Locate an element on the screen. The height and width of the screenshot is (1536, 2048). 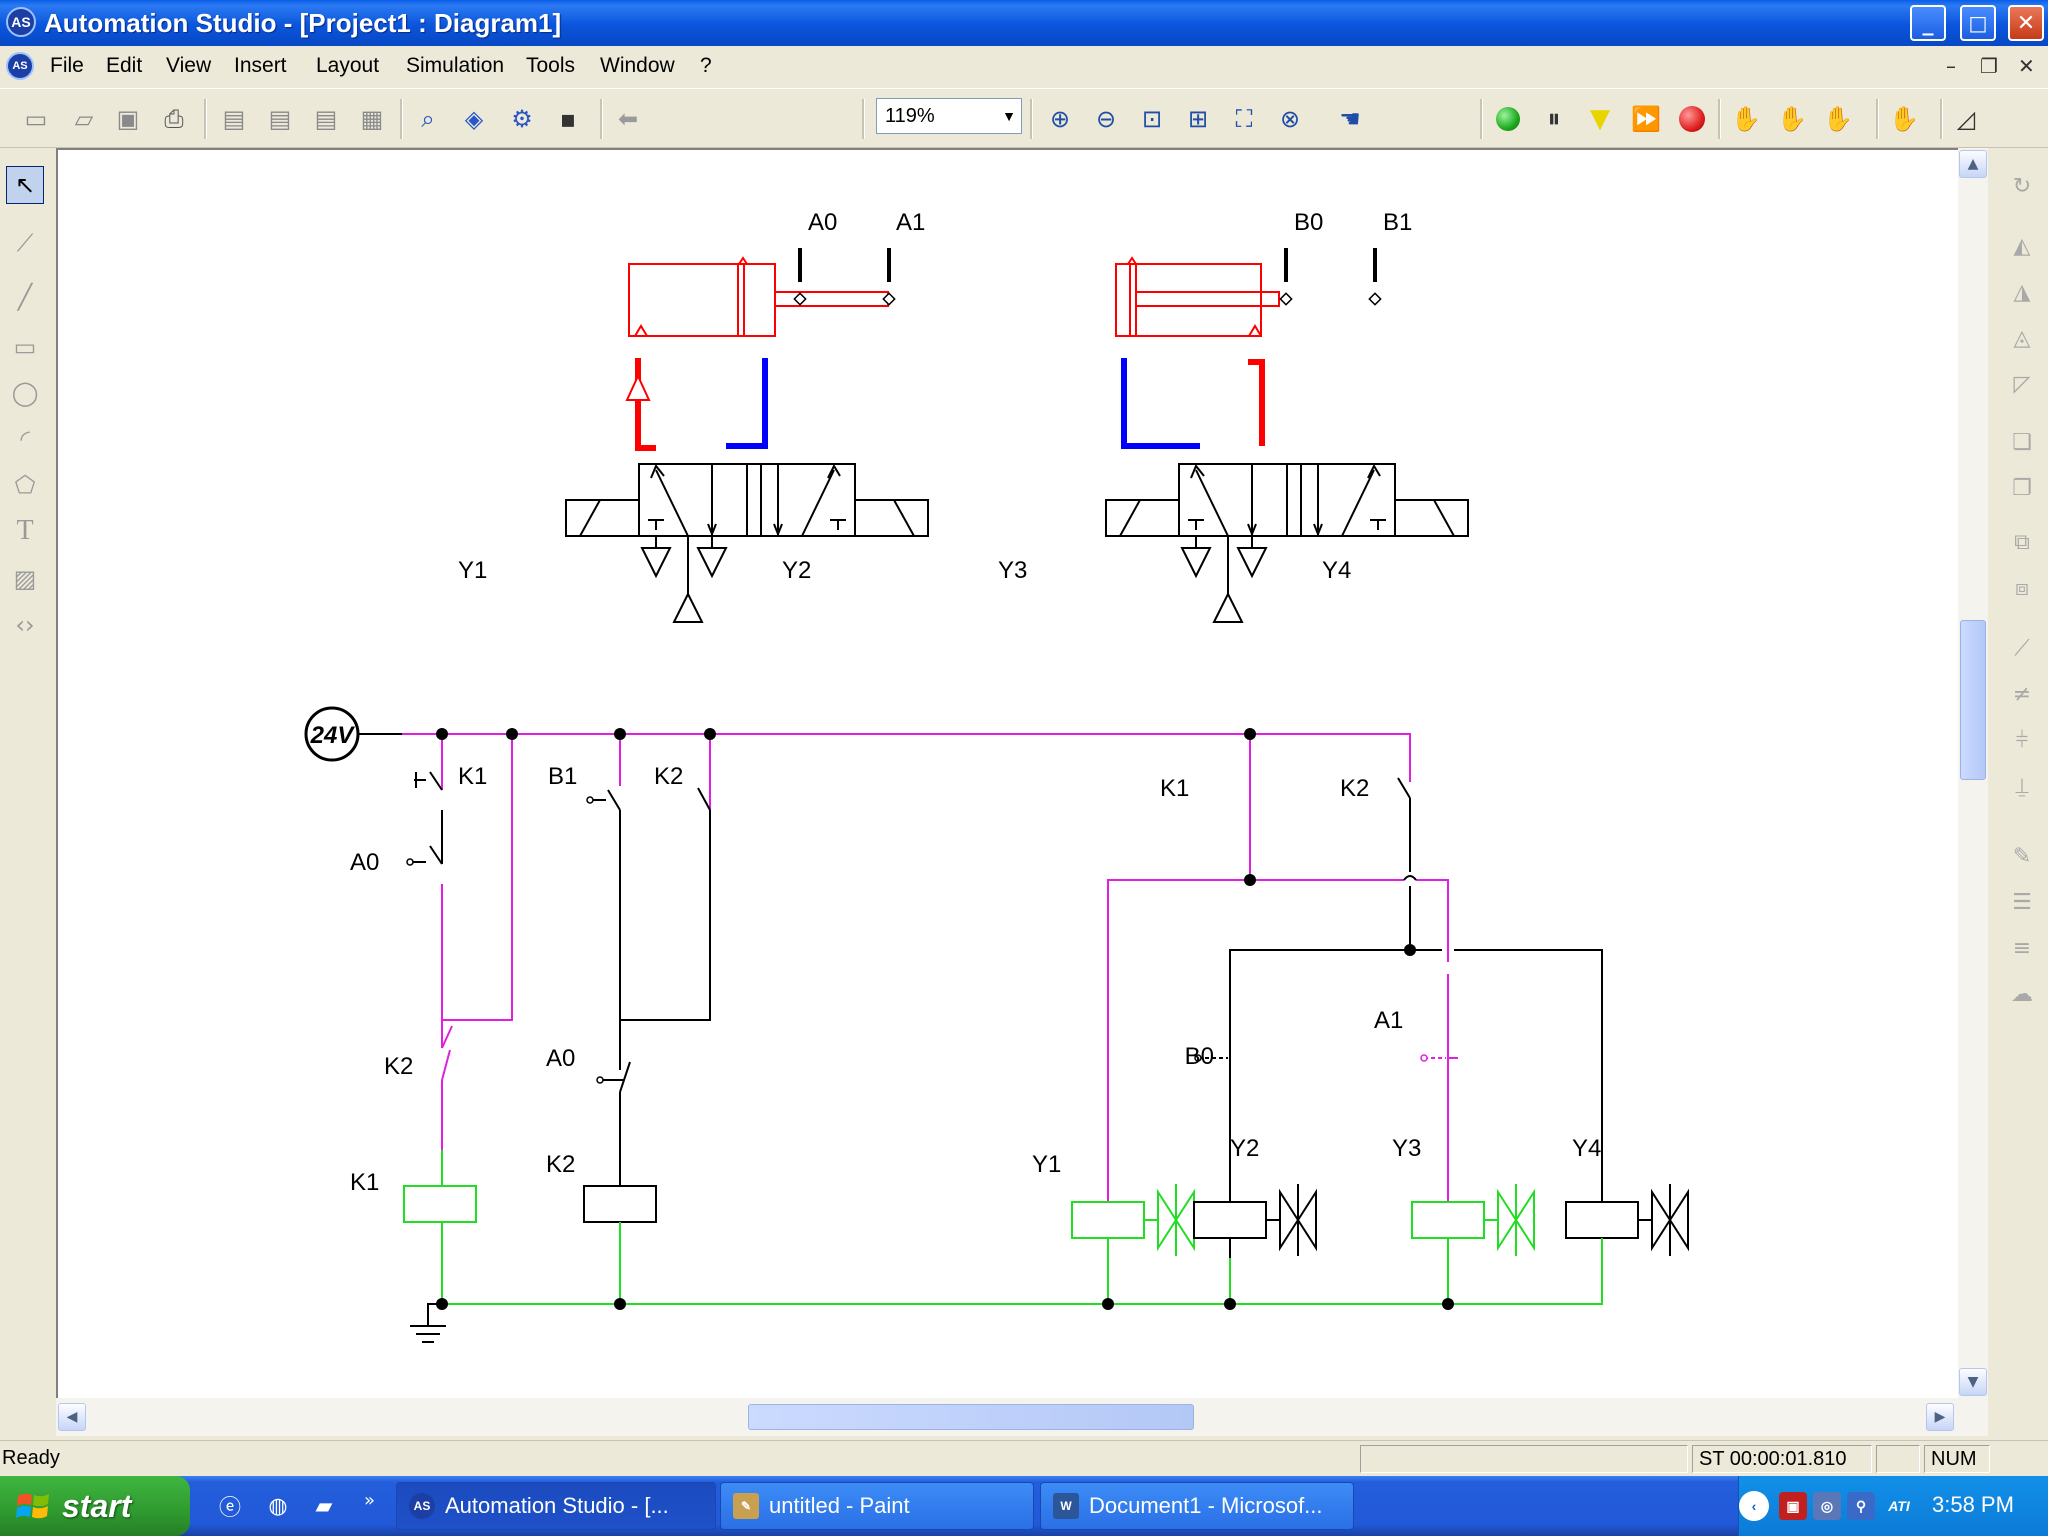
arc-tool-icon: ◜ is located at coordinates (25, 439).